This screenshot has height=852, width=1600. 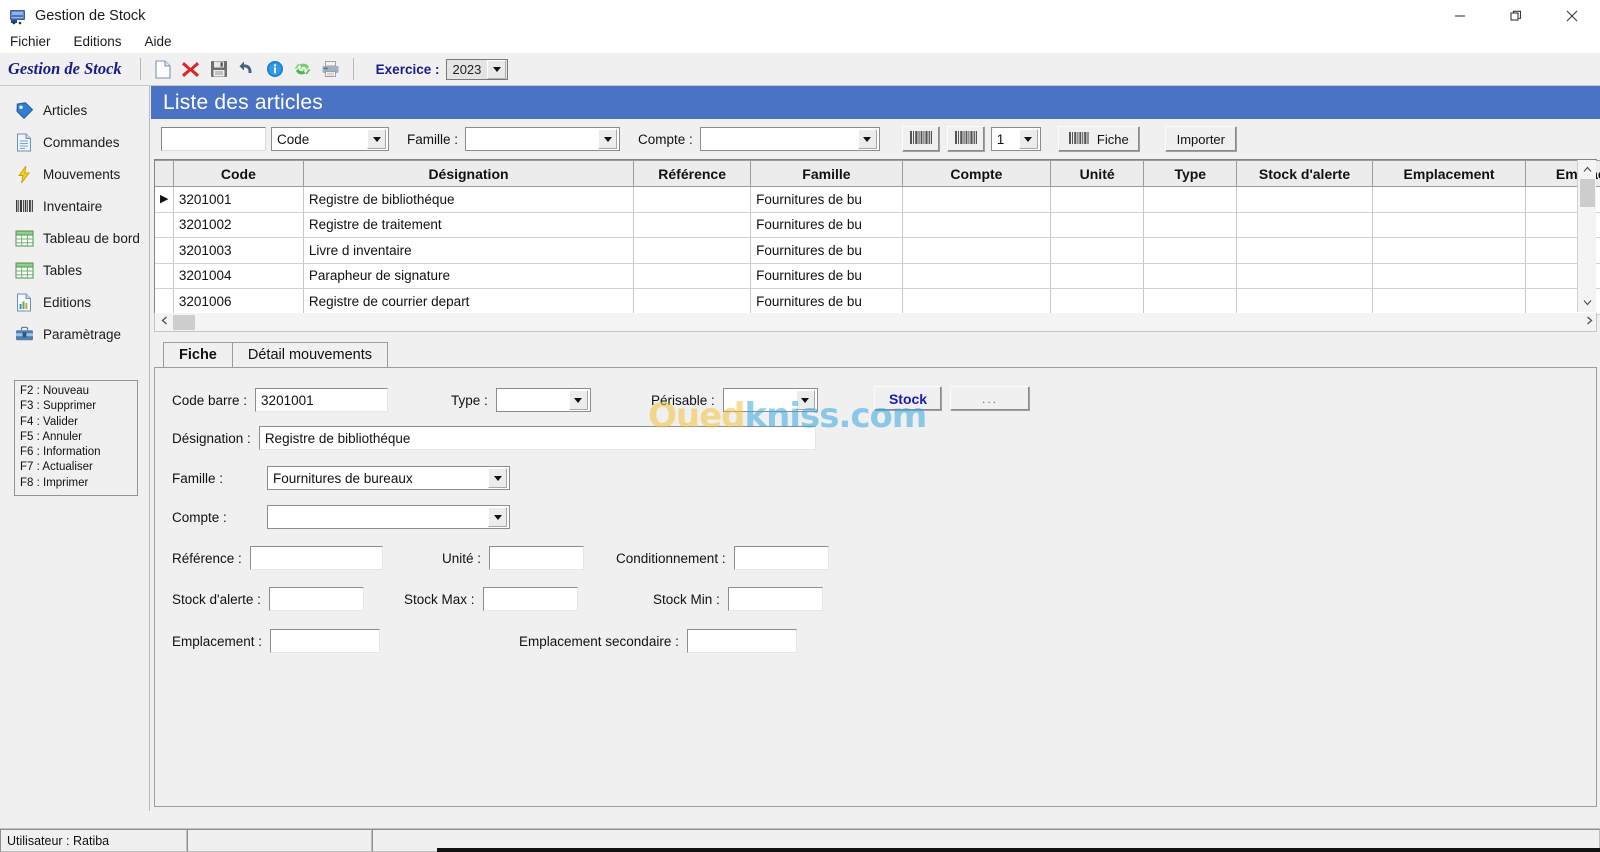 I want to click on column-header-unite: Unité, so click(x=1097, y=173).